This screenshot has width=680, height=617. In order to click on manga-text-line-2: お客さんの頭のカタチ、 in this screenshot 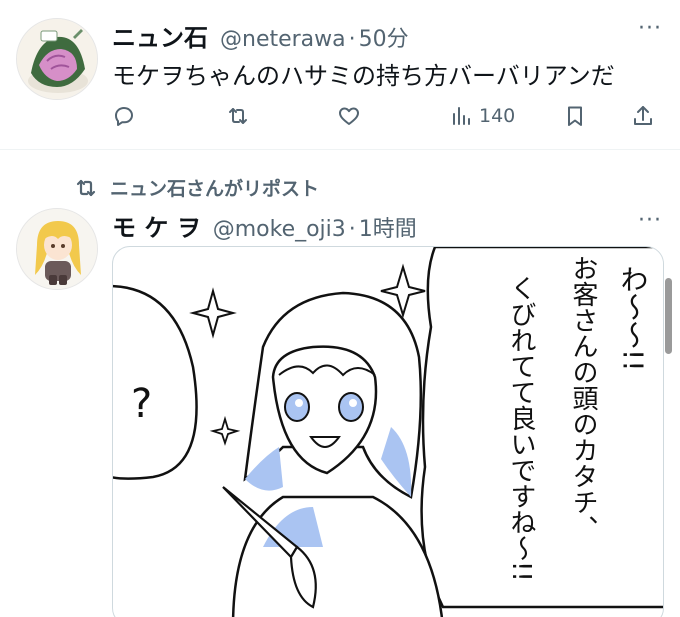, I will do `click(583, 398)`.